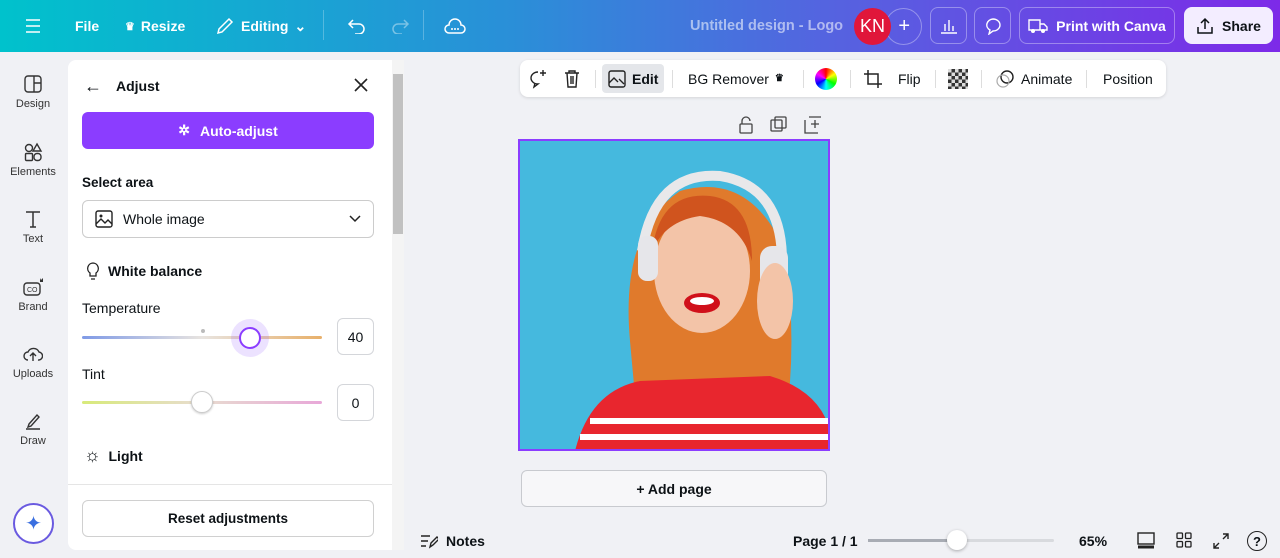 The image size is (1280, 558). What do you see at coordinates (398, 305) in the screenshot?
I see `panel-scrollbar` at bounding box center [398, 305].